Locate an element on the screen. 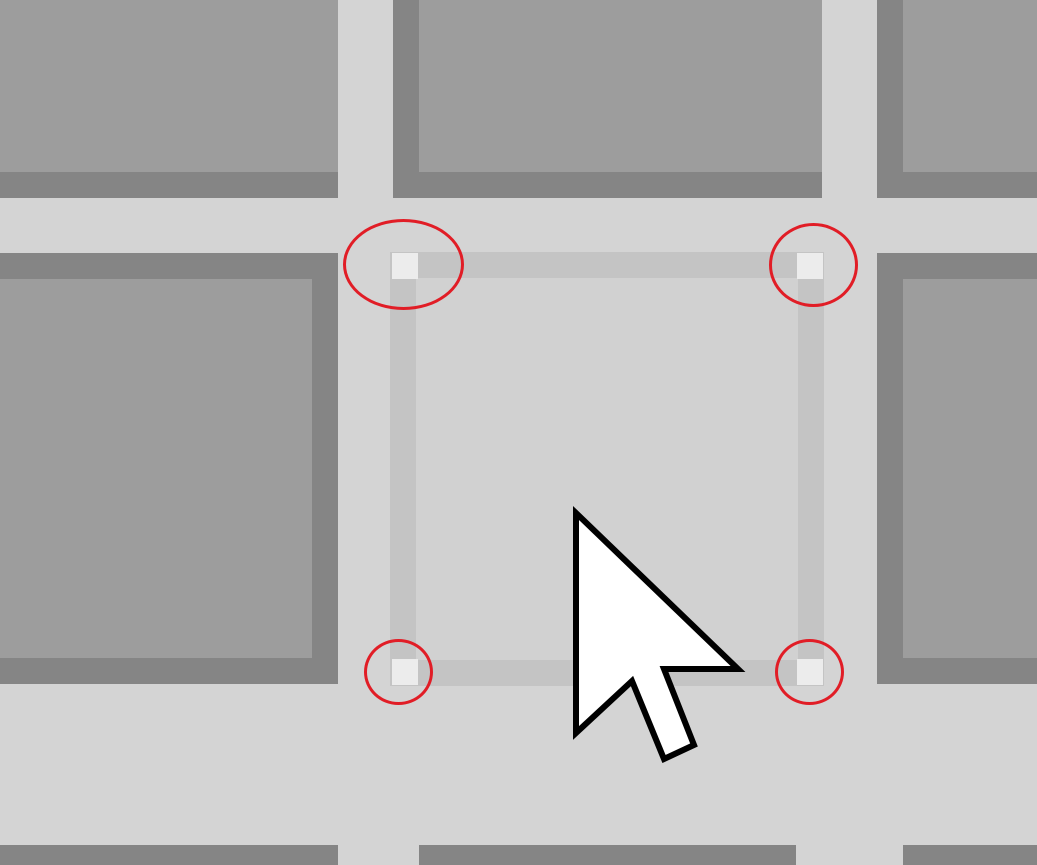 Image resolution: width=1037 pixels, height=865 pixels. annotation-circle-bottom-right is located at coordinates (809, 672).